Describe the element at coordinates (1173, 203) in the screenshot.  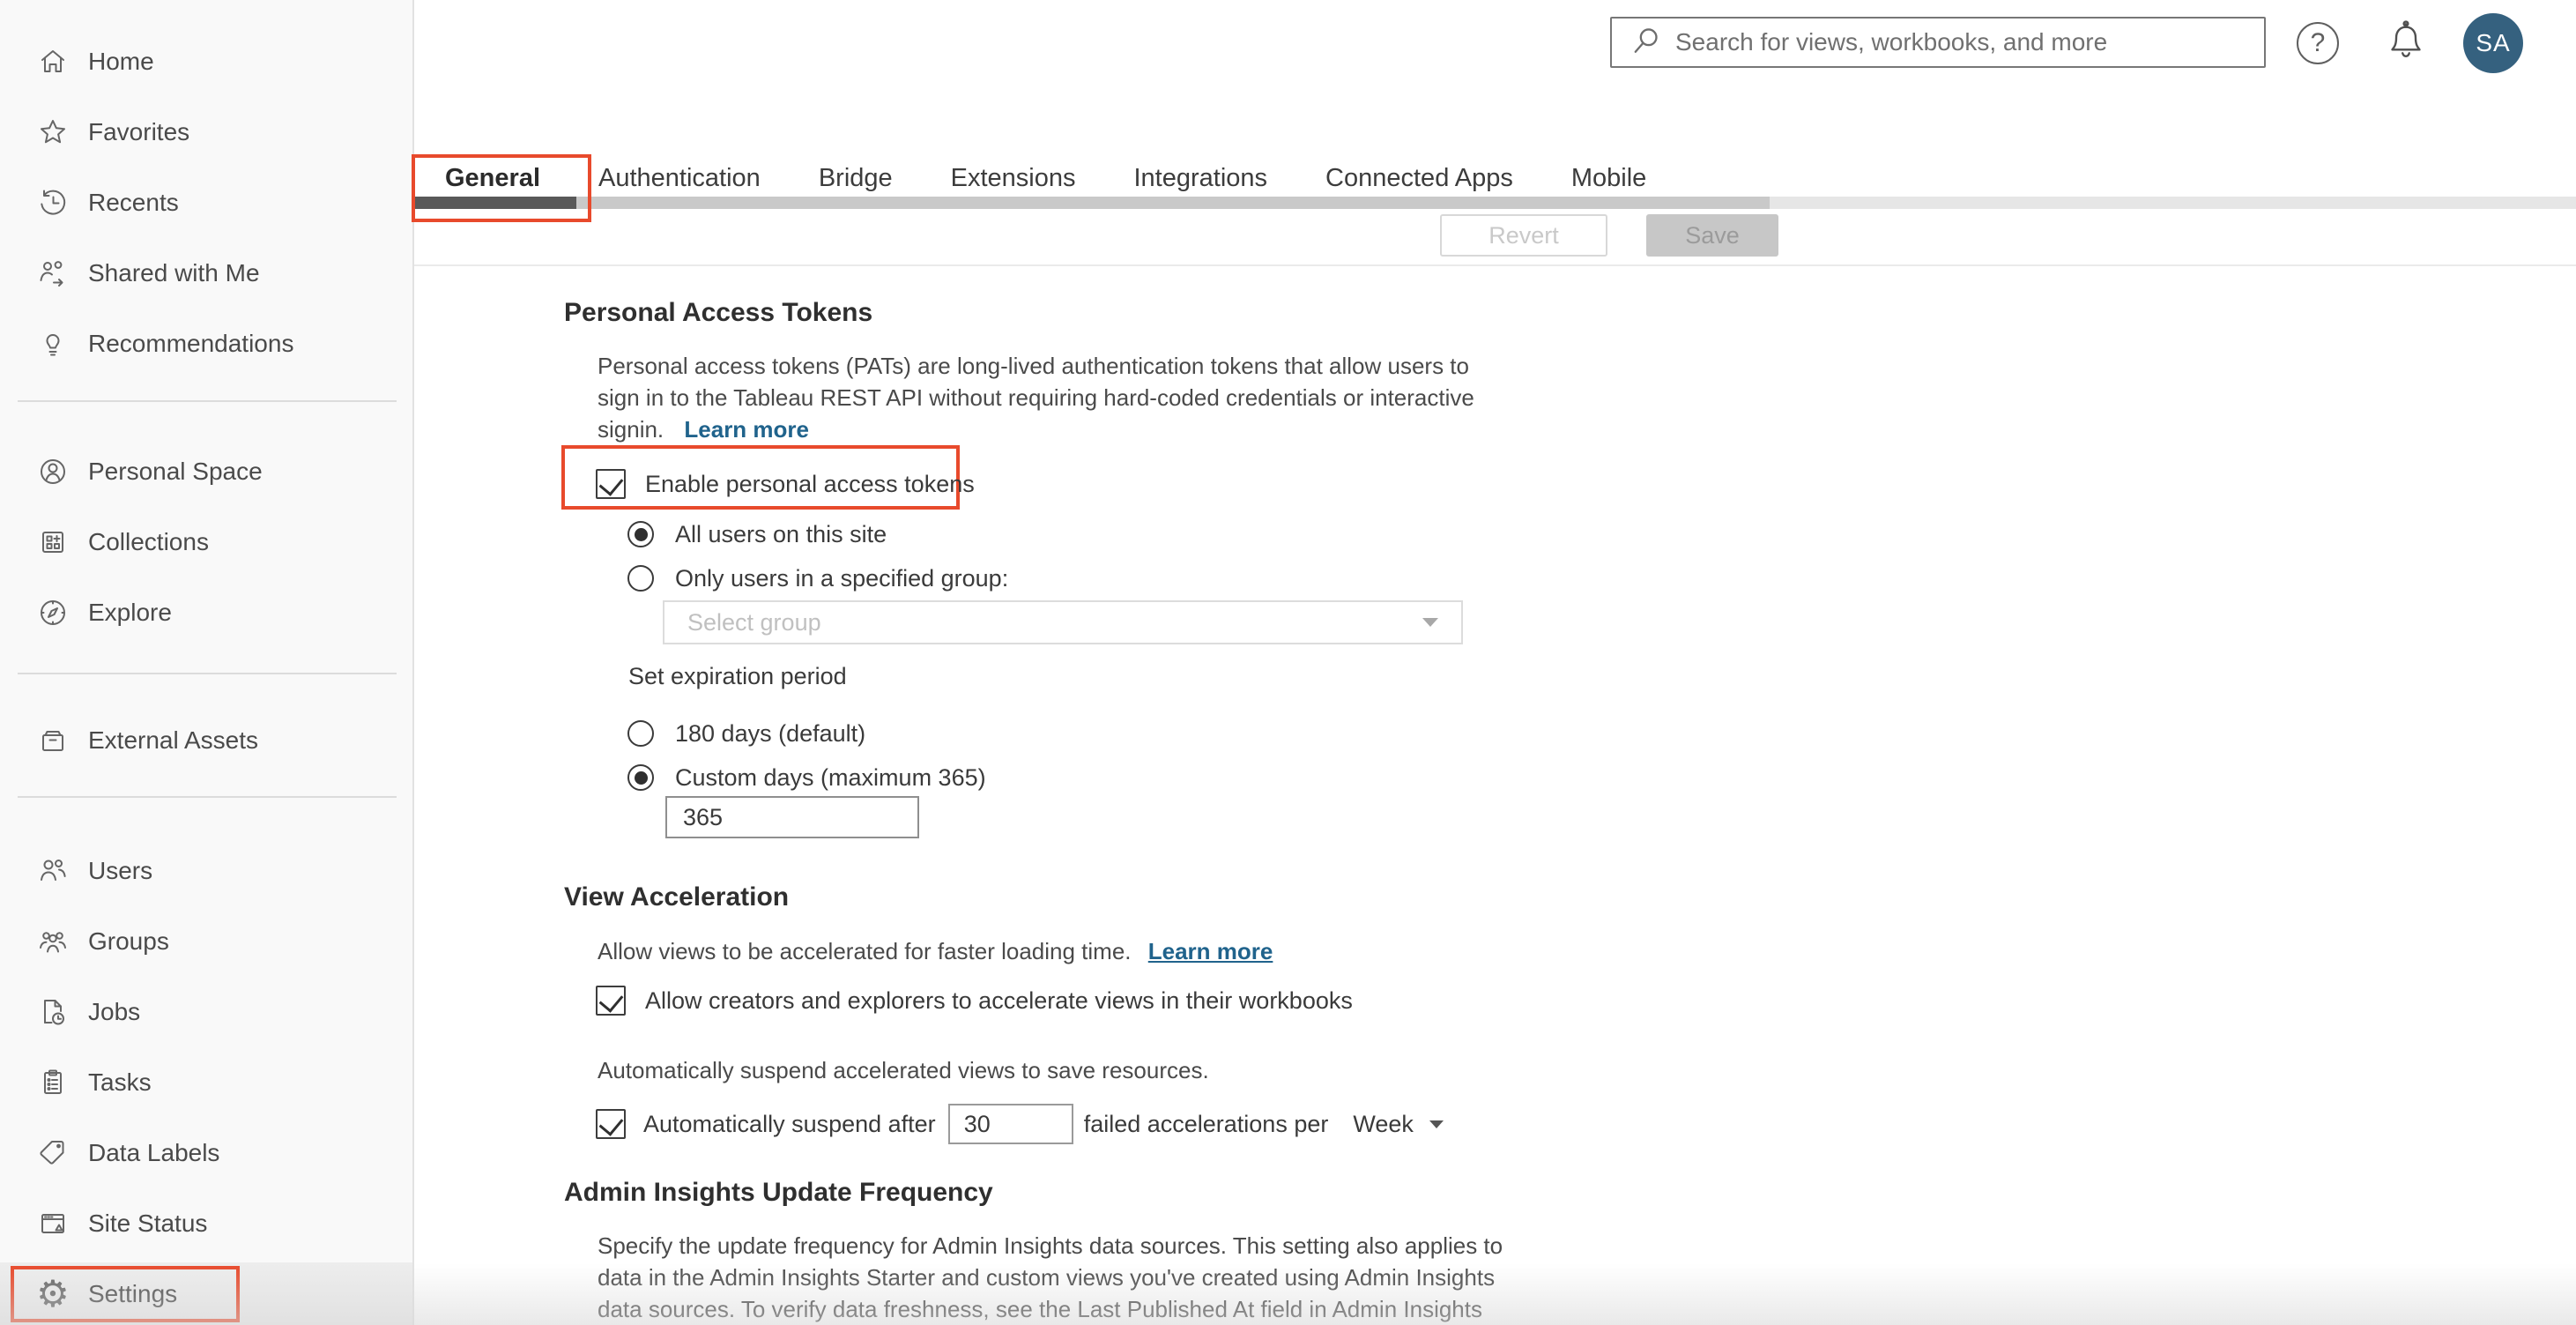
I see `tab-scrollbar-thumb` at that location.